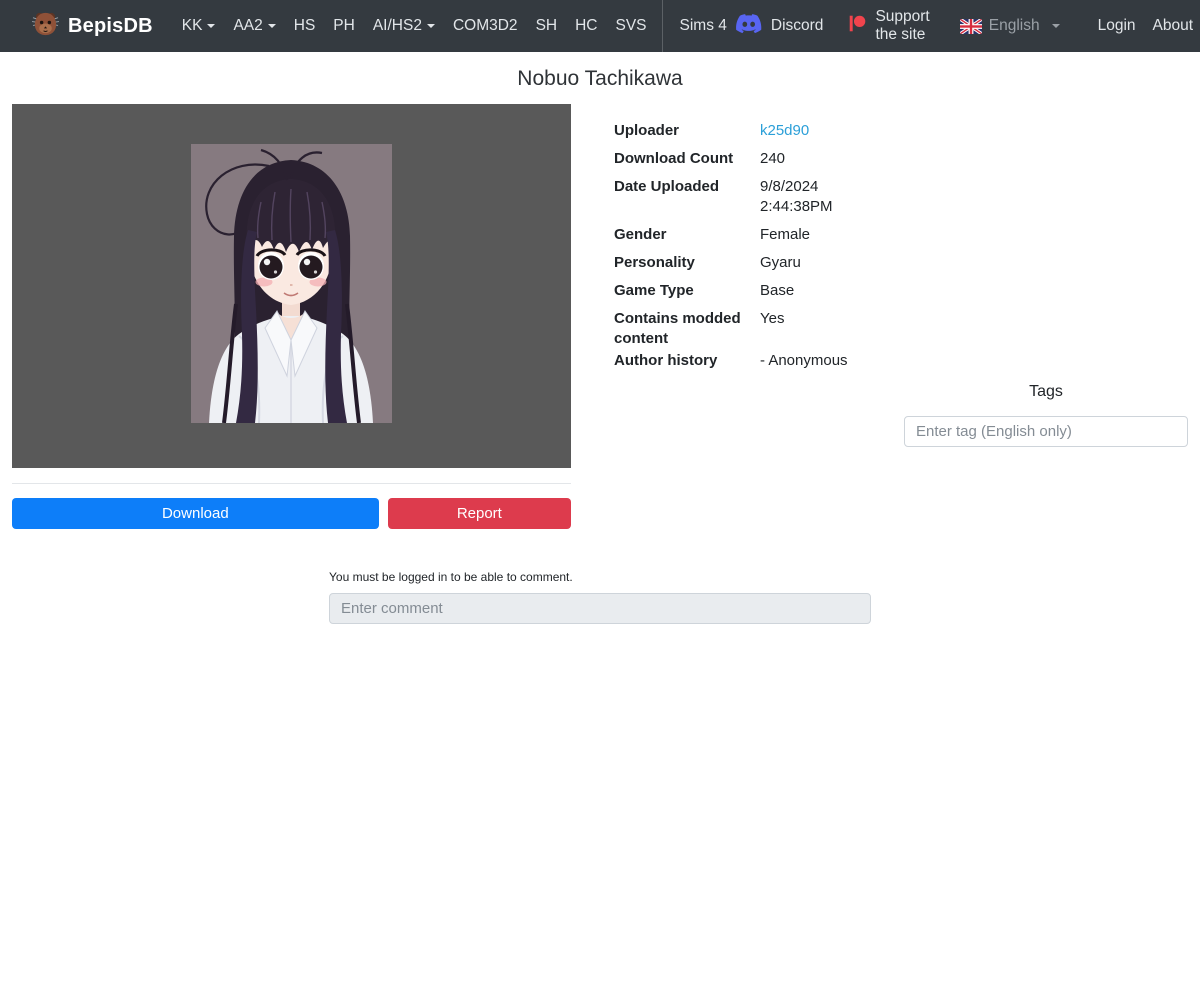  What do you see at coordinates (631, 26) in the screenshot?
I see `nav-item-svs: SVS` at bounding box center [631, 26].